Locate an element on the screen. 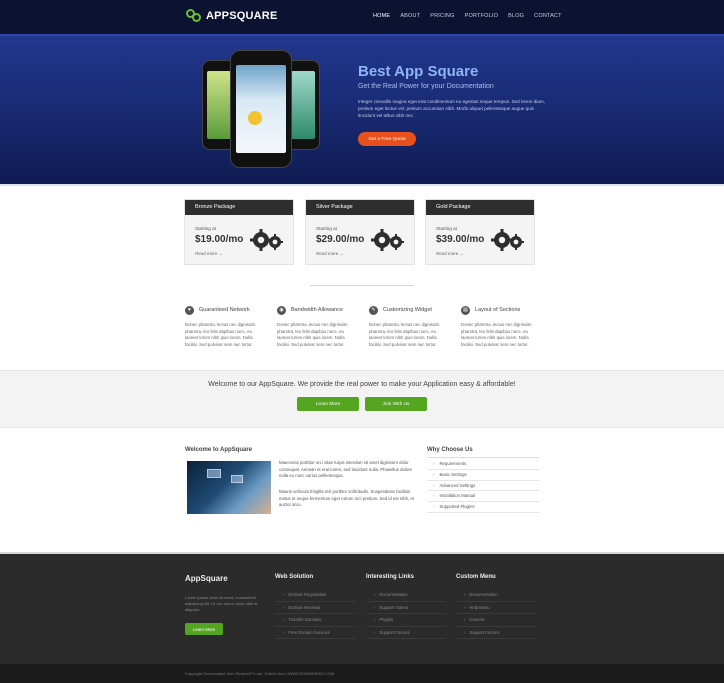 The height and width of the screenshot is (683, 724). footer-link: Support Videos is located at coordinates (406, 608).